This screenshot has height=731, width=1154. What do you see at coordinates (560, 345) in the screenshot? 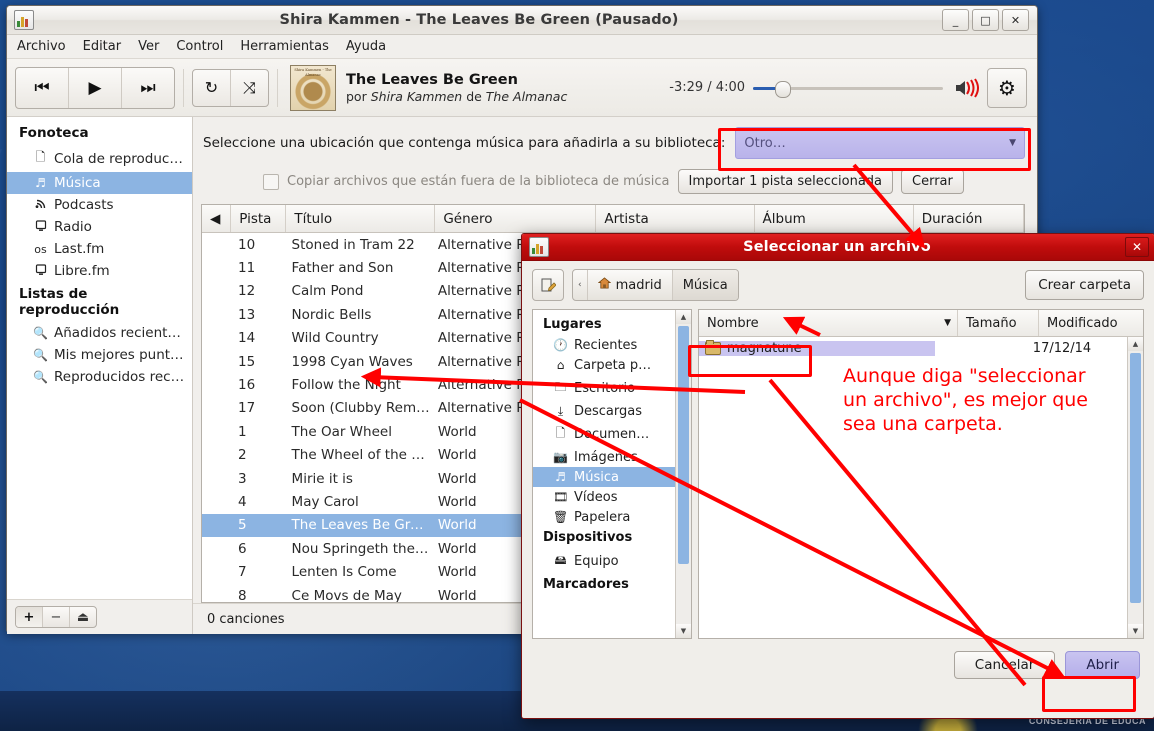
I see `place-icon: 🕐` at bounding box center [560, 345].